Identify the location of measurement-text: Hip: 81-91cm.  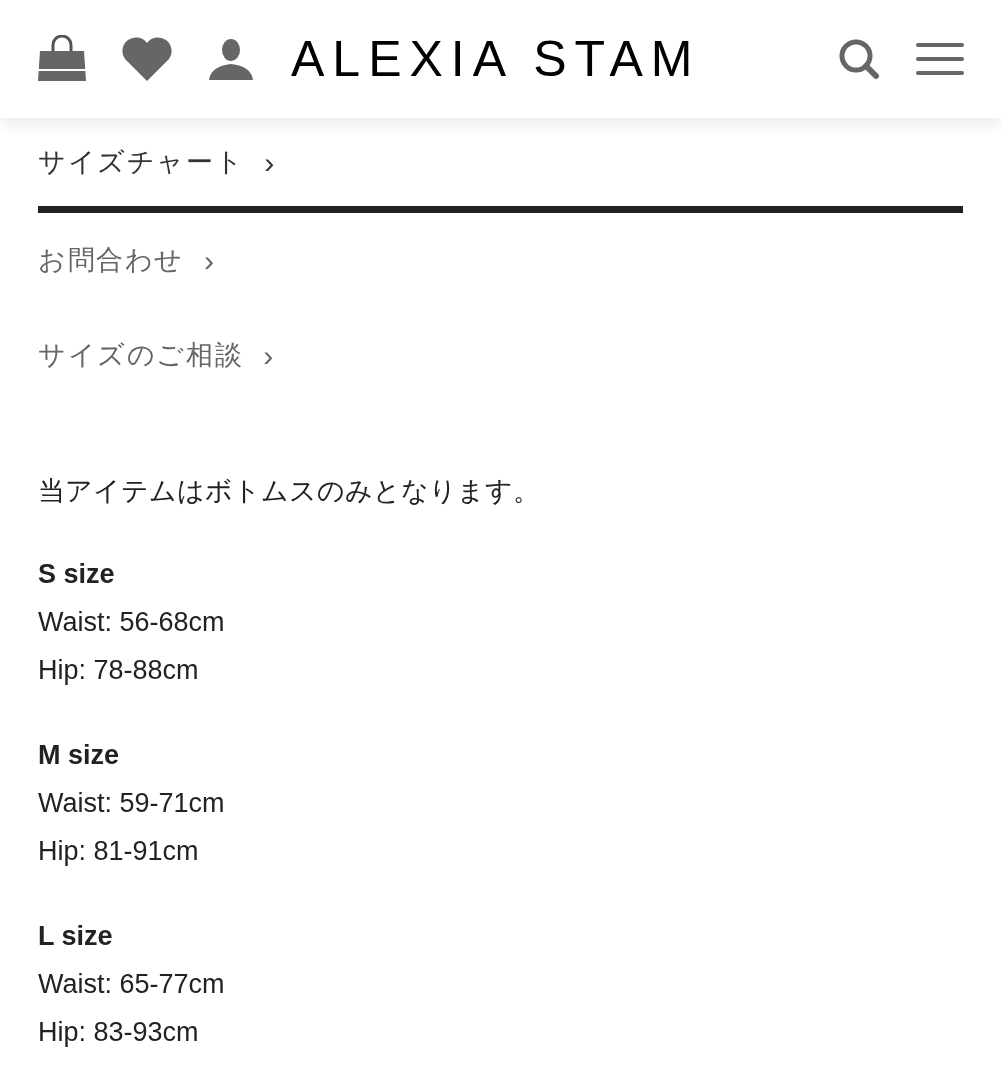
(119, 851).